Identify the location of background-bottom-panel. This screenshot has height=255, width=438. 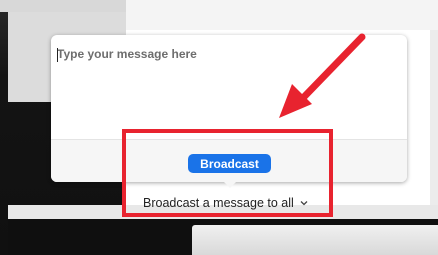
(315, 240).